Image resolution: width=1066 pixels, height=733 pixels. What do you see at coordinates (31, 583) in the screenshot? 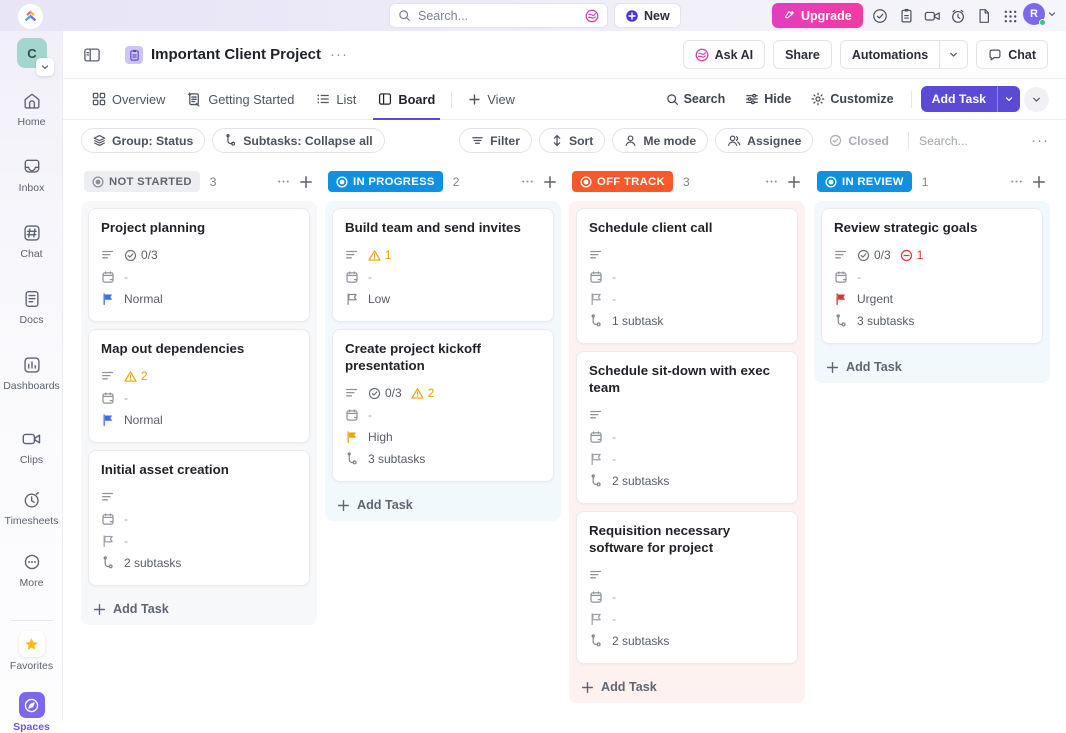
I see `sidebar-item-more-label: More` at bounding box center [31, 583].